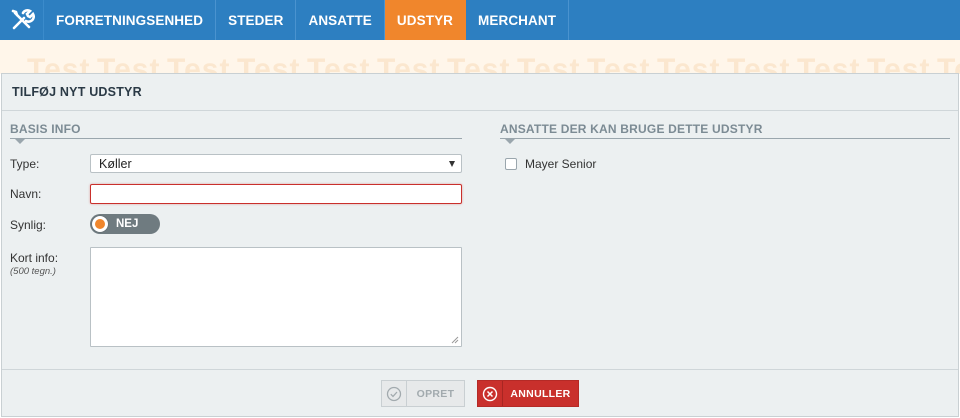 The height and width of the screenshot is (418, 960). Describe the element at coordinates (130, 20) in the screenshot. I see `nav-item-forretningsenhed: FORRETNINGSENHED` at that location.